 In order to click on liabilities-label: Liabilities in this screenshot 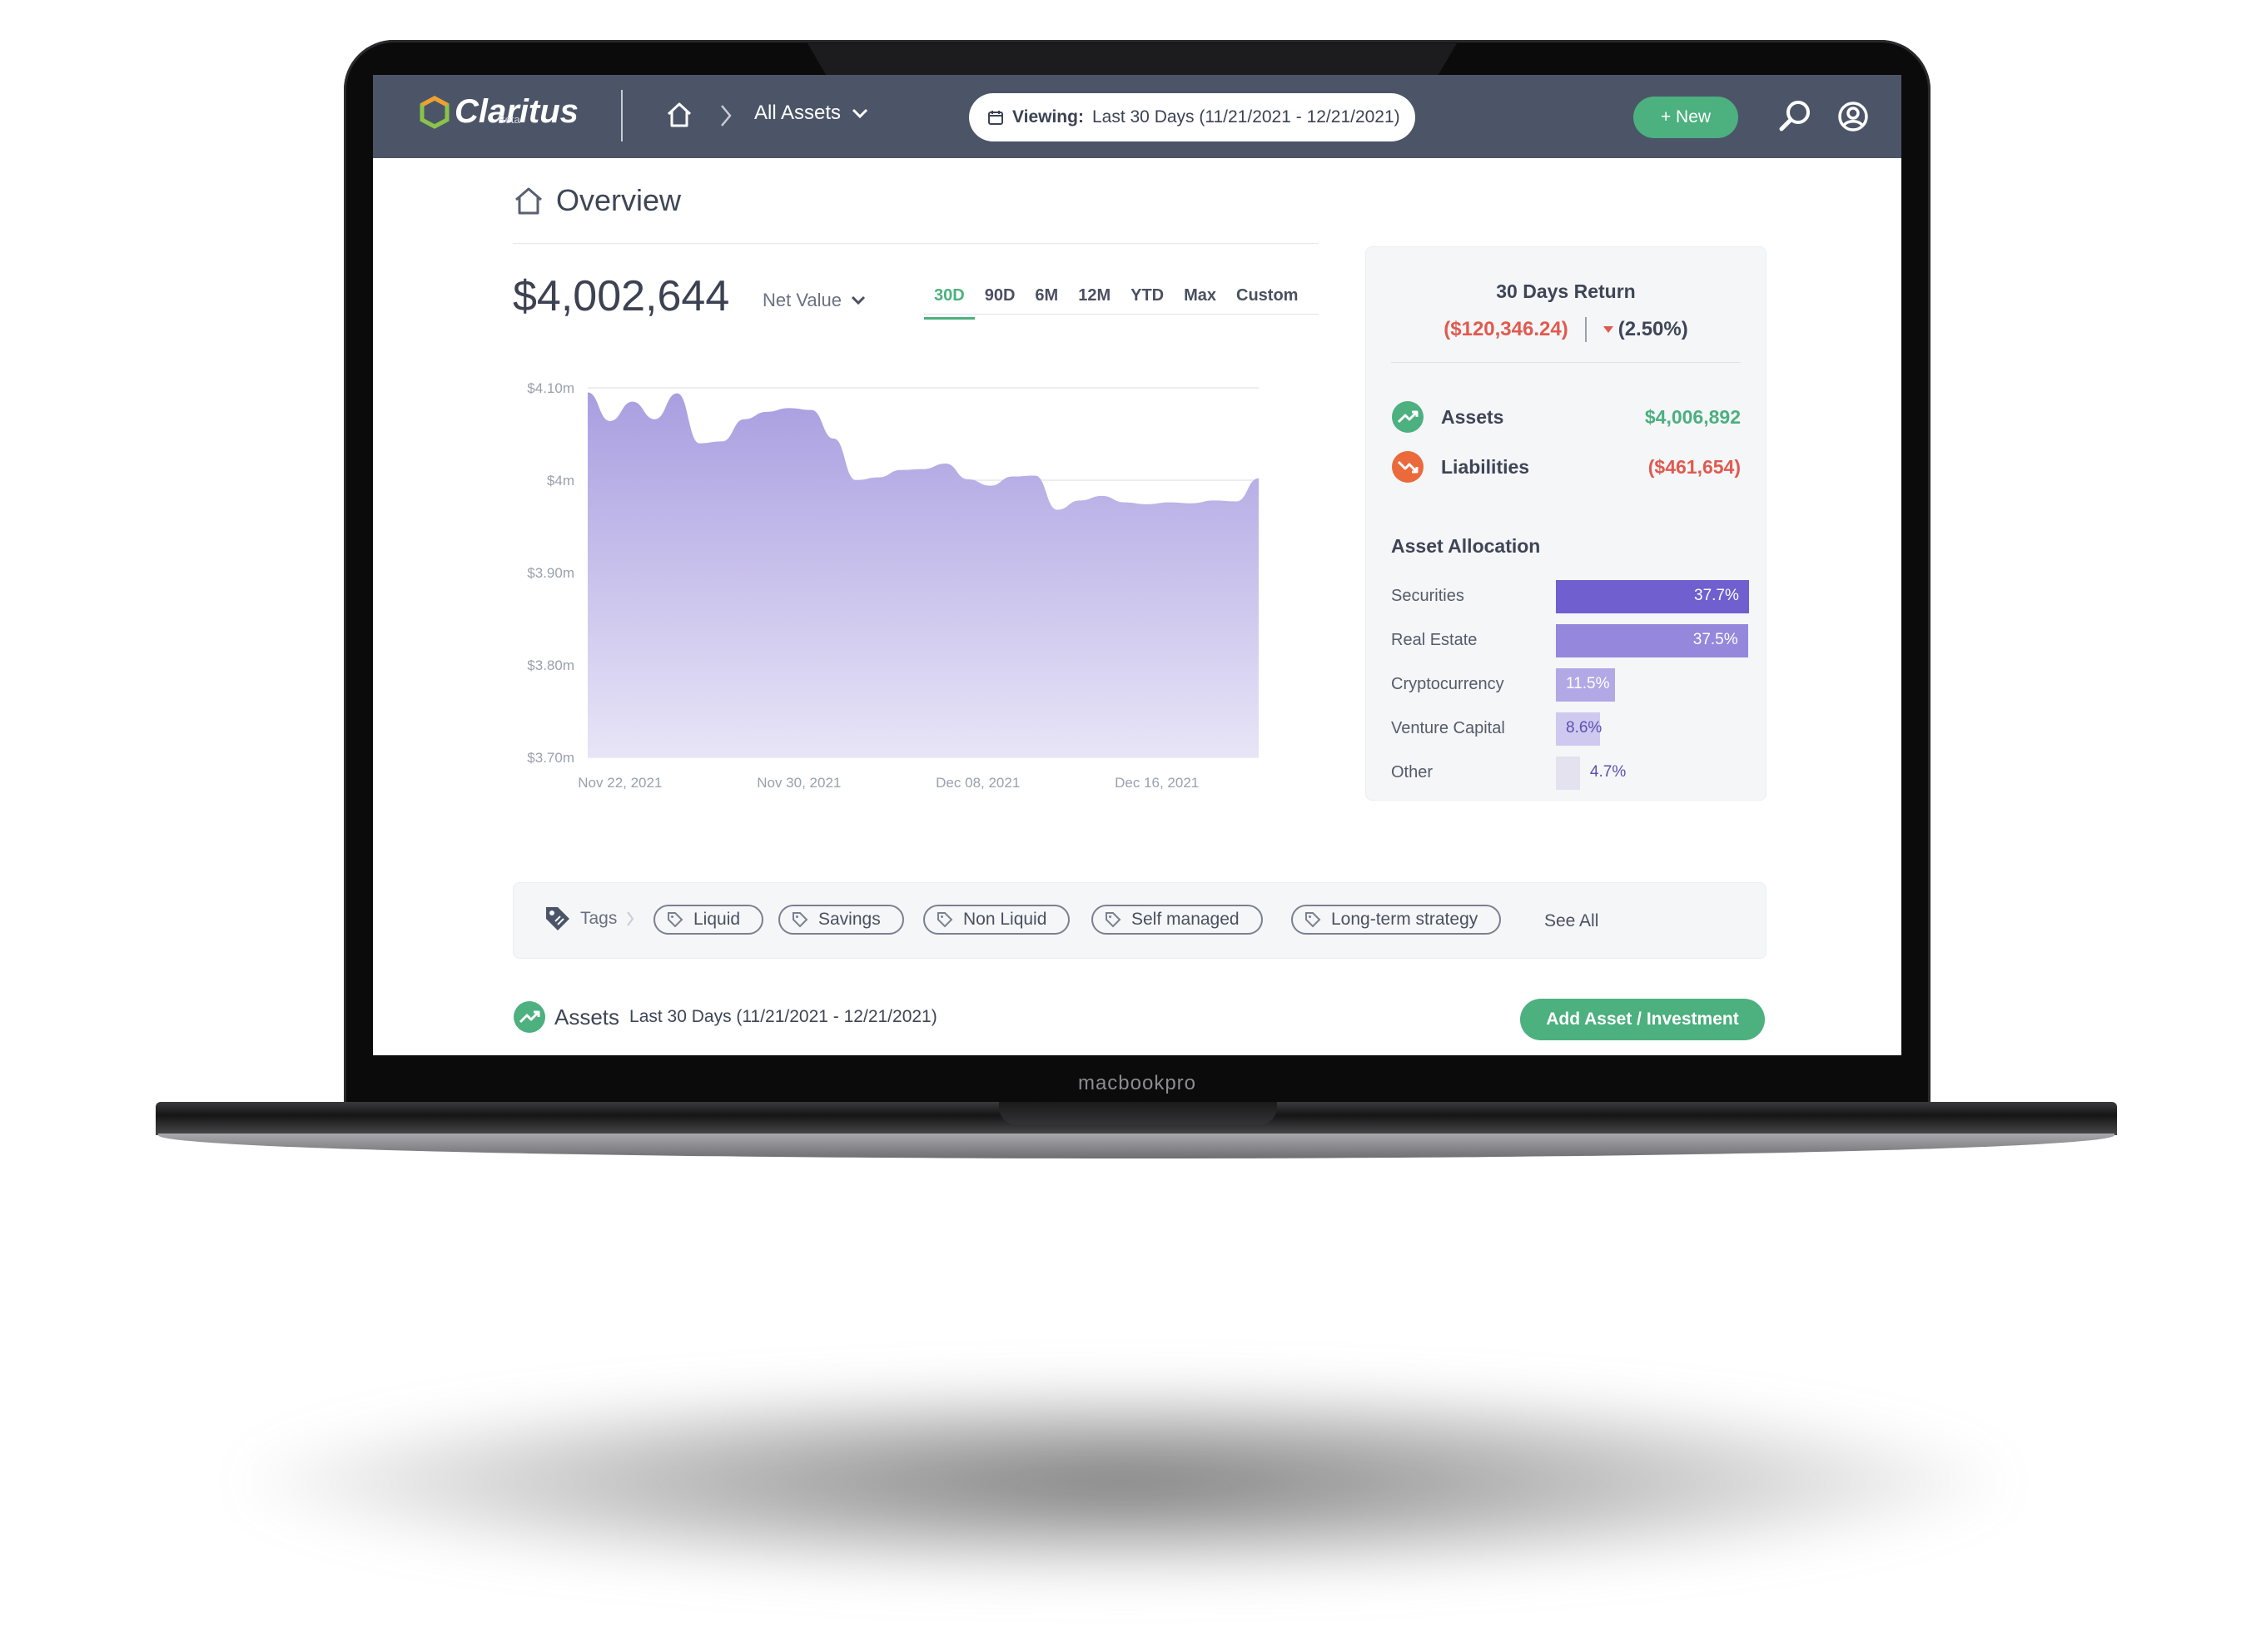, I will do `click(1485, 466)`.